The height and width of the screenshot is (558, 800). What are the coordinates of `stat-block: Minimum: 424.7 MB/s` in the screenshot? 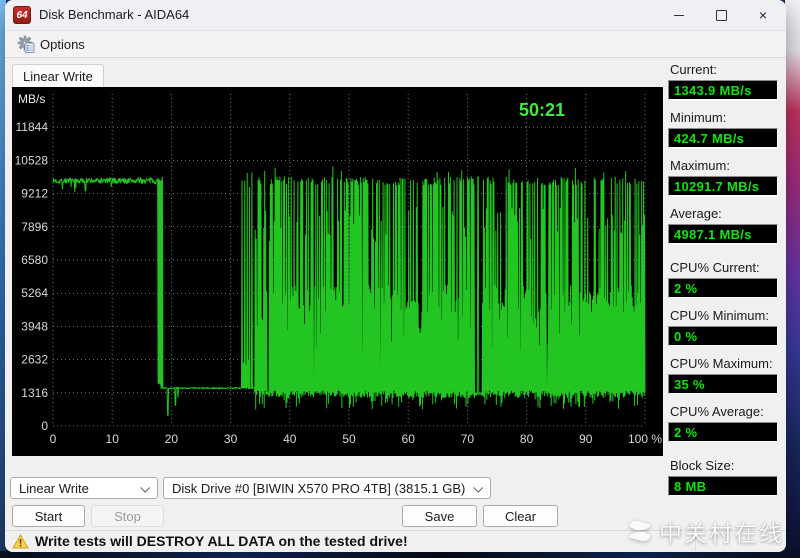 It's located at (725, 129).